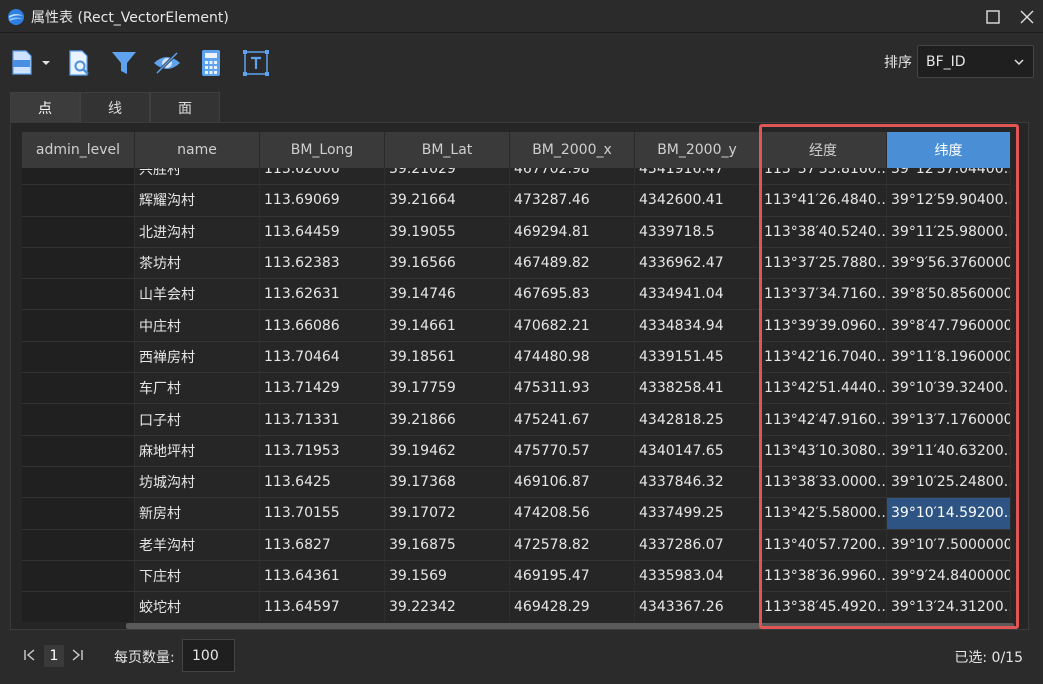  I want to click on cell-col-bm-lat: 39.16566, so click(447, 263).